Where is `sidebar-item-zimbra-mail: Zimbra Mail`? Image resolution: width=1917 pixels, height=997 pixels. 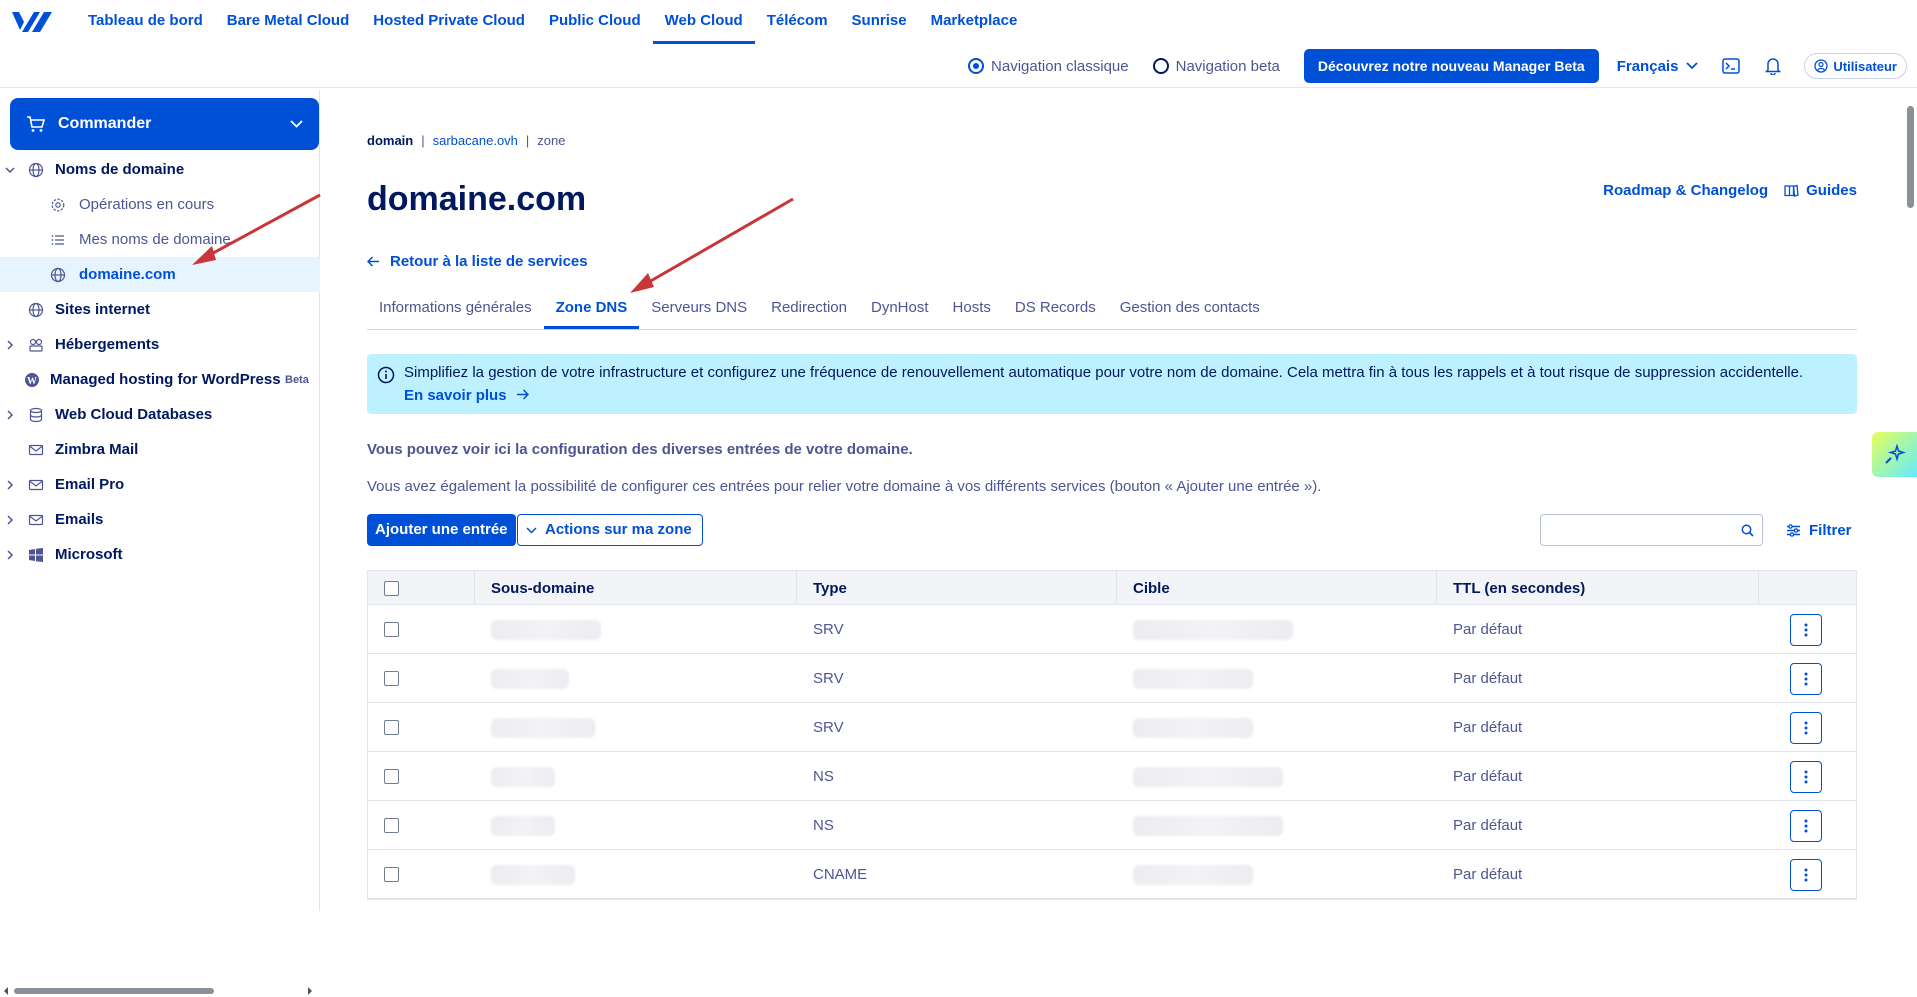
sidebar-item-zimbra-mail: Zimbra Mail is located at coordinates (160, 449).